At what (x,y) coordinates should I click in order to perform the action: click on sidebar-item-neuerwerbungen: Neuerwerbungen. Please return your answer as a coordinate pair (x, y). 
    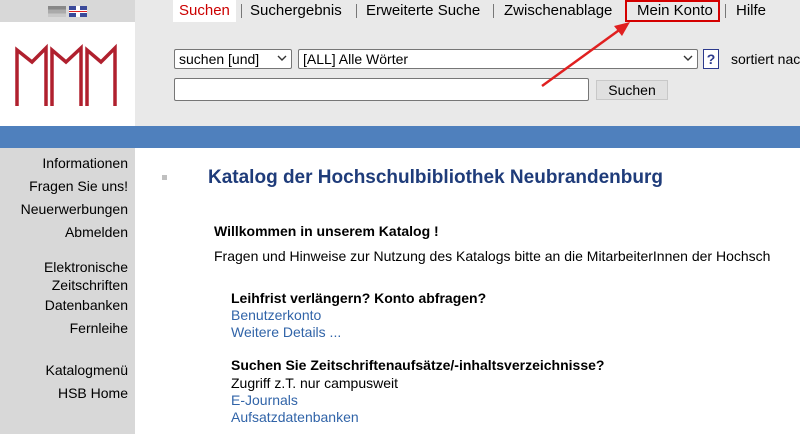
    Looking at the image, I should click on (67, 209).